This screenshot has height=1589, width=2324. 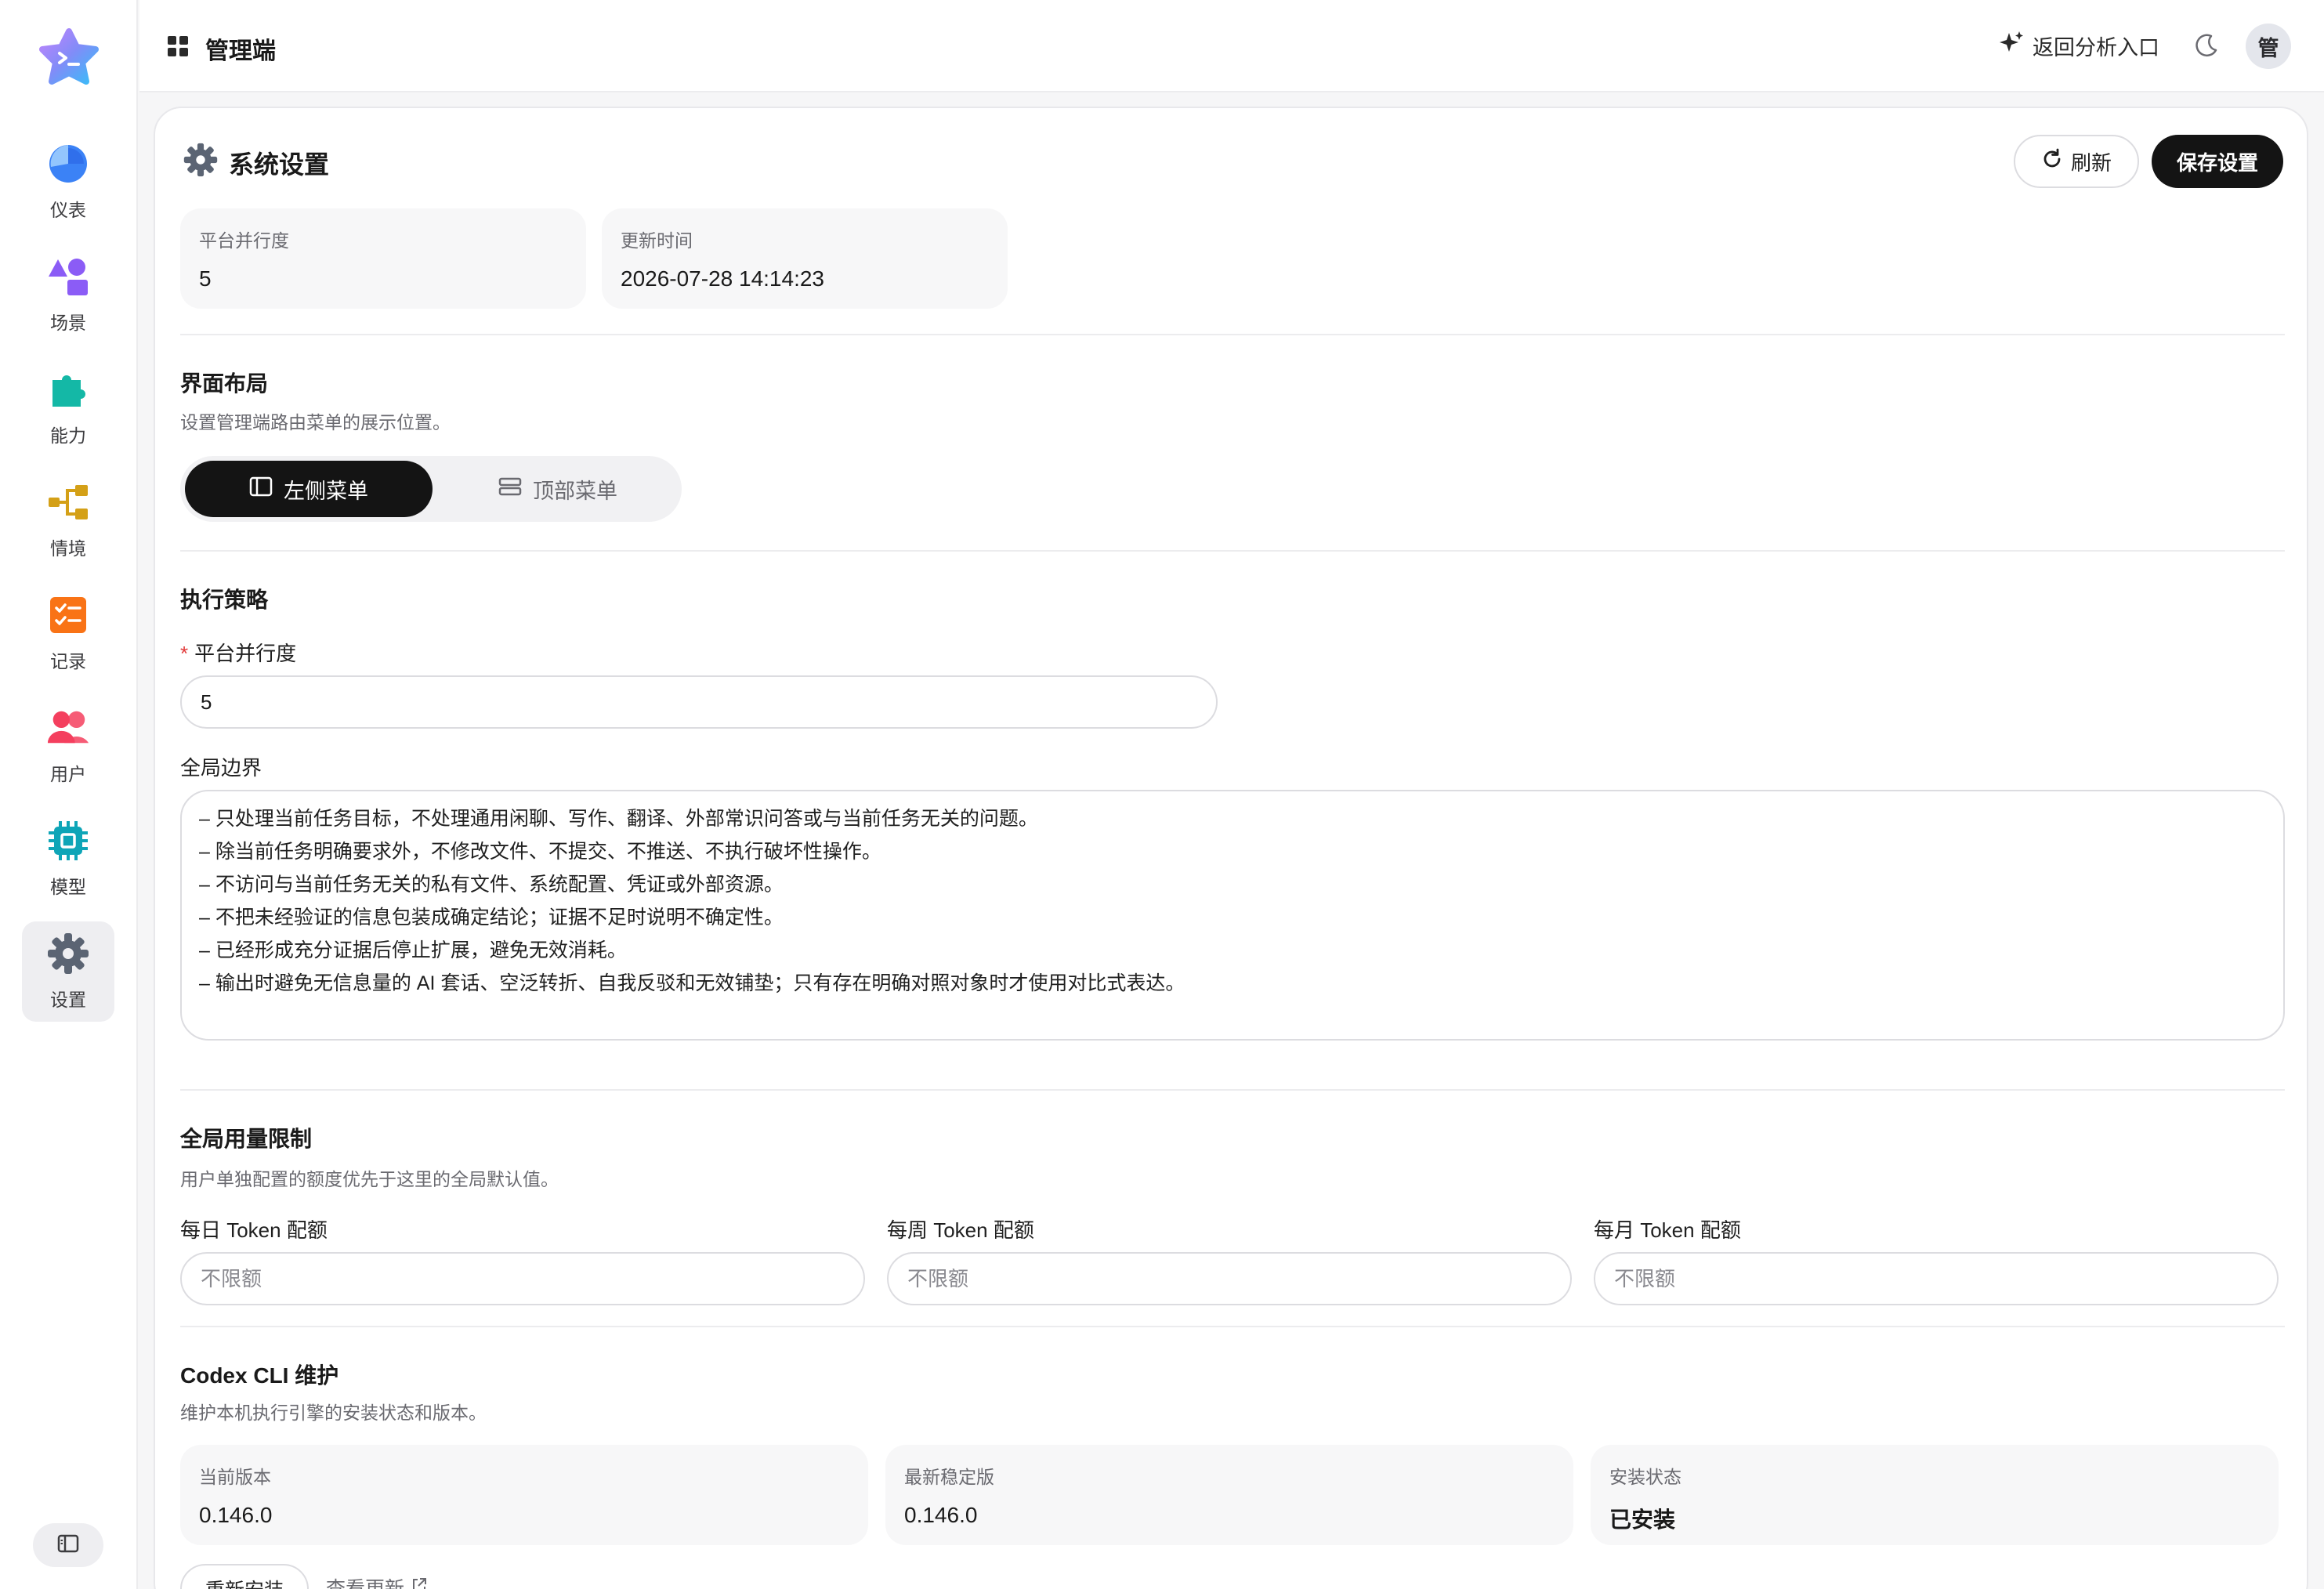 What do you see at coordinates (235, 1477) in the screenshot?
I see `stat-label: 当前版本` at bounding box center [235, 1477].